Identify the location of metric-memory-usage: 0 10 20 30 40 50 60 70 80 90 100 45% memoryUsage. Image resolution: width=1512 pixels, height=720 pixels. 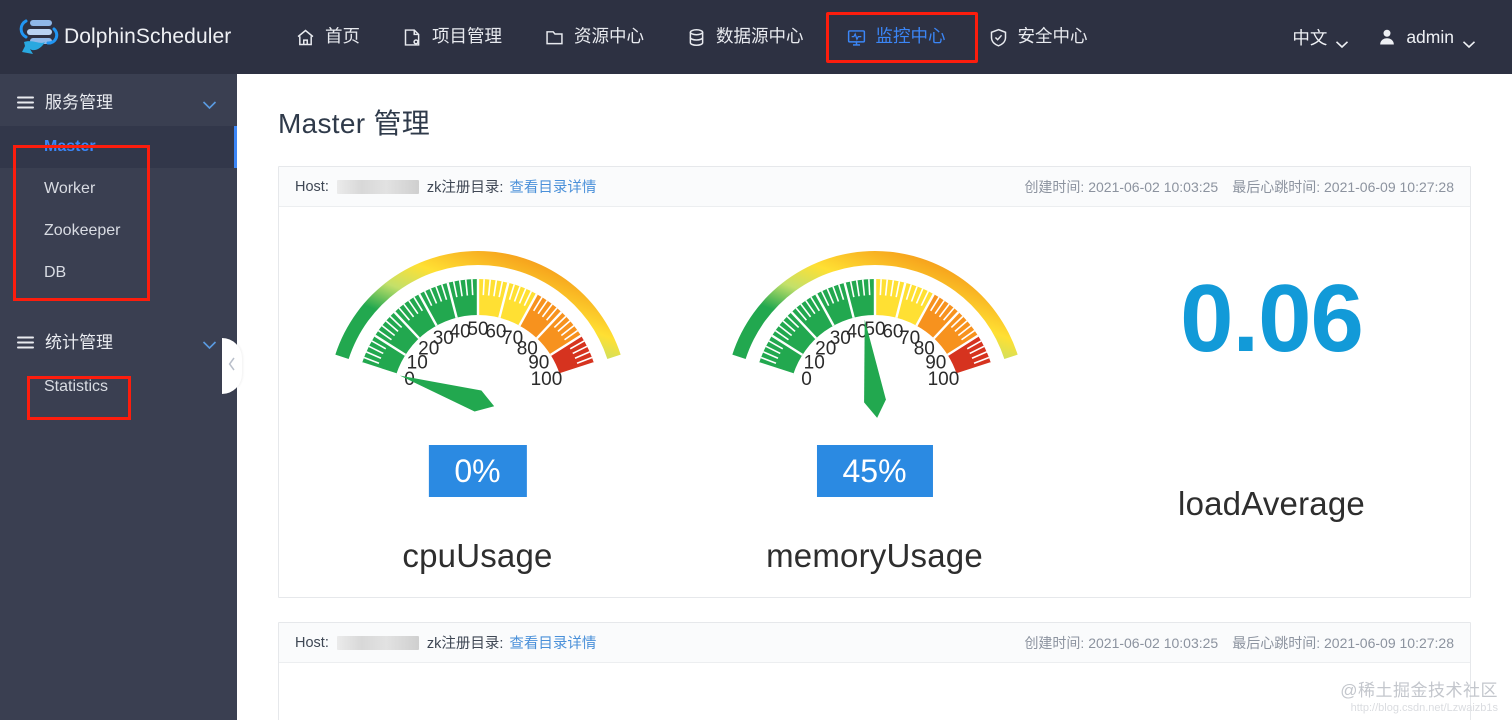
(874, 391).